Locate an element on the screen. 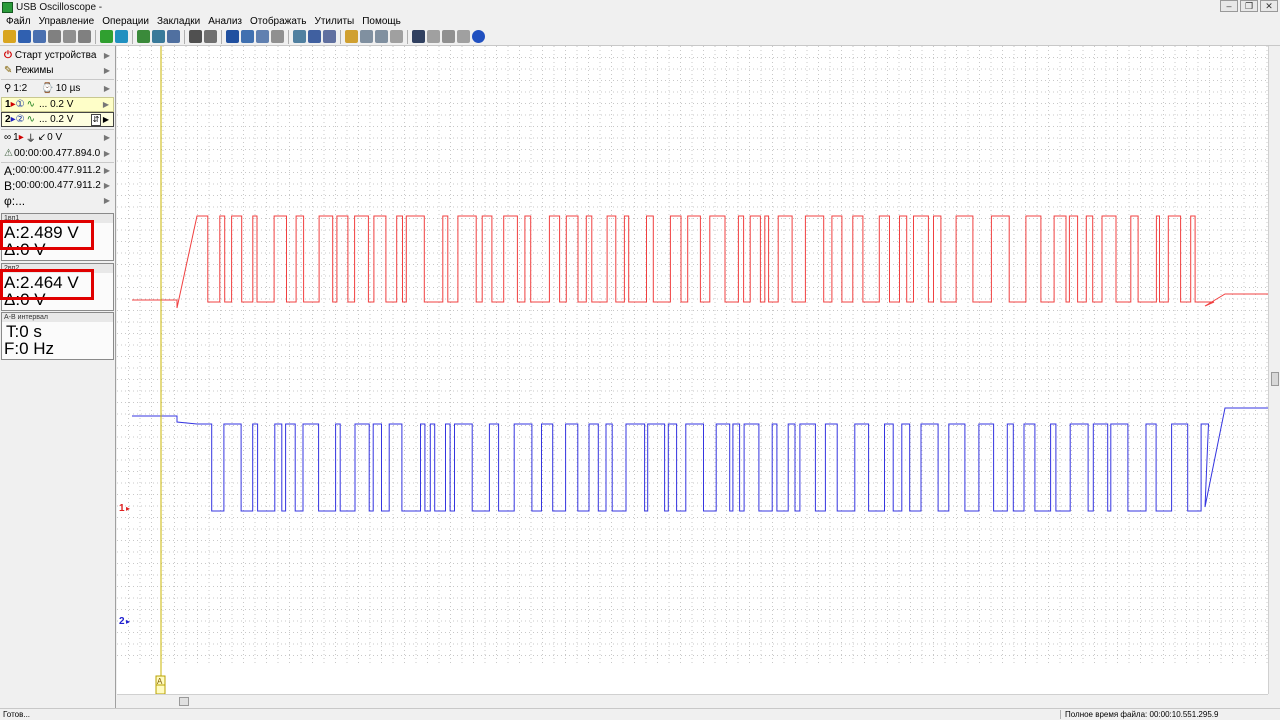 Image resolution: width=1280 pixels, height=720 pixels. run-icon is located at coordinates (121, 36).